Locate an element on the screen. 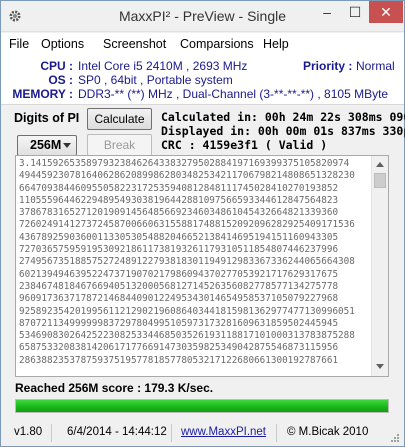 This screenshot has width=405, height=447. priority-label: Priority : is located at coordinates (328, 66).